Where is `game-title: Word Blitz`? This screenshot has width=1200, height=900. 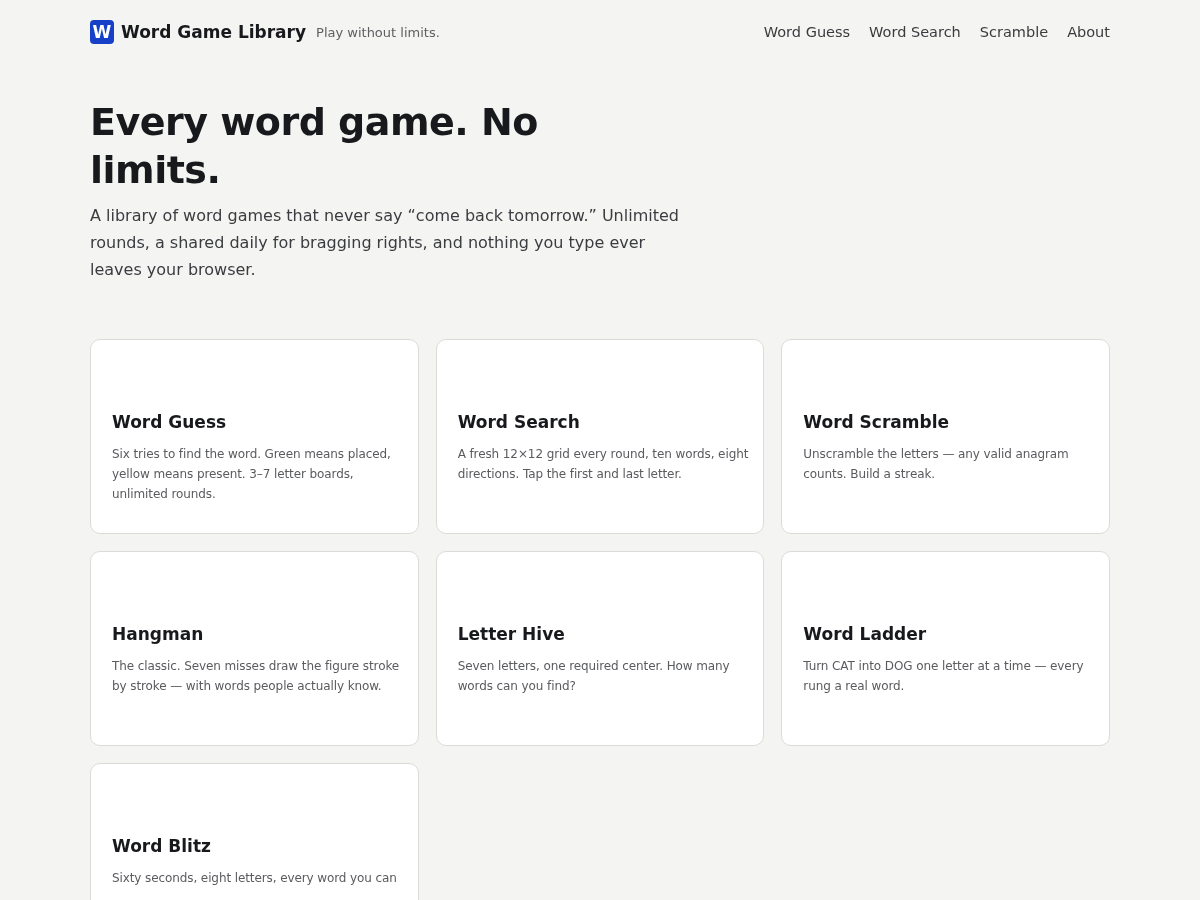
game-title: Word Blitz is located at coordinates (162, 846).